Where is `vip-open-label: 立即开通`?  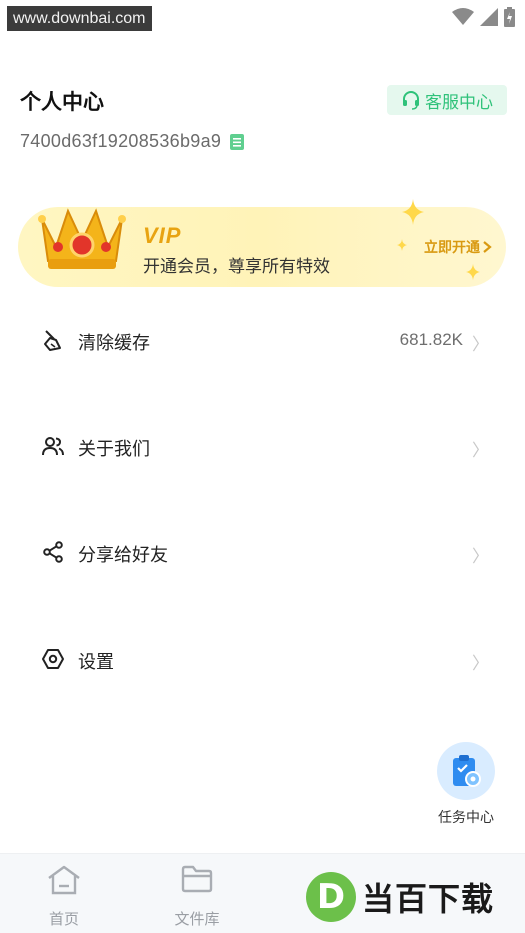
vip-open-label: 立即开通 is located at coordinates (452, 247).